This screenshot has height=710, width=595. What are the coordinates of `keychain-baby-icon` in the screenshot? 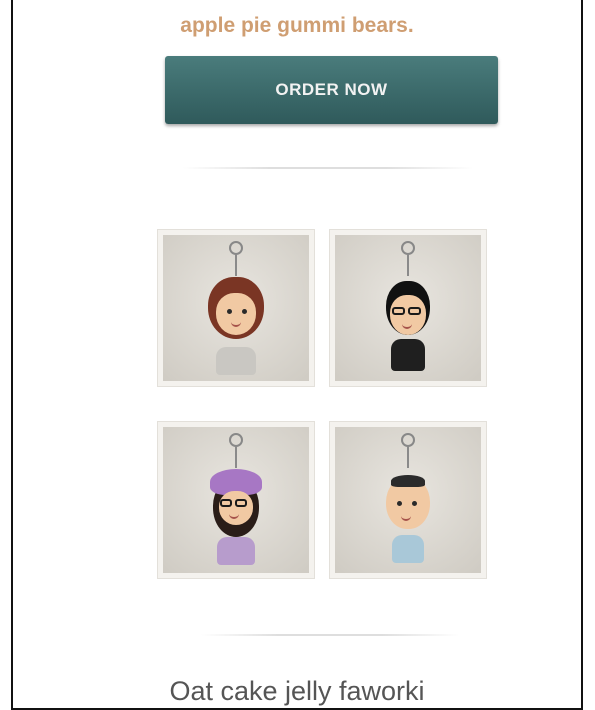 It's located at (408, 500).